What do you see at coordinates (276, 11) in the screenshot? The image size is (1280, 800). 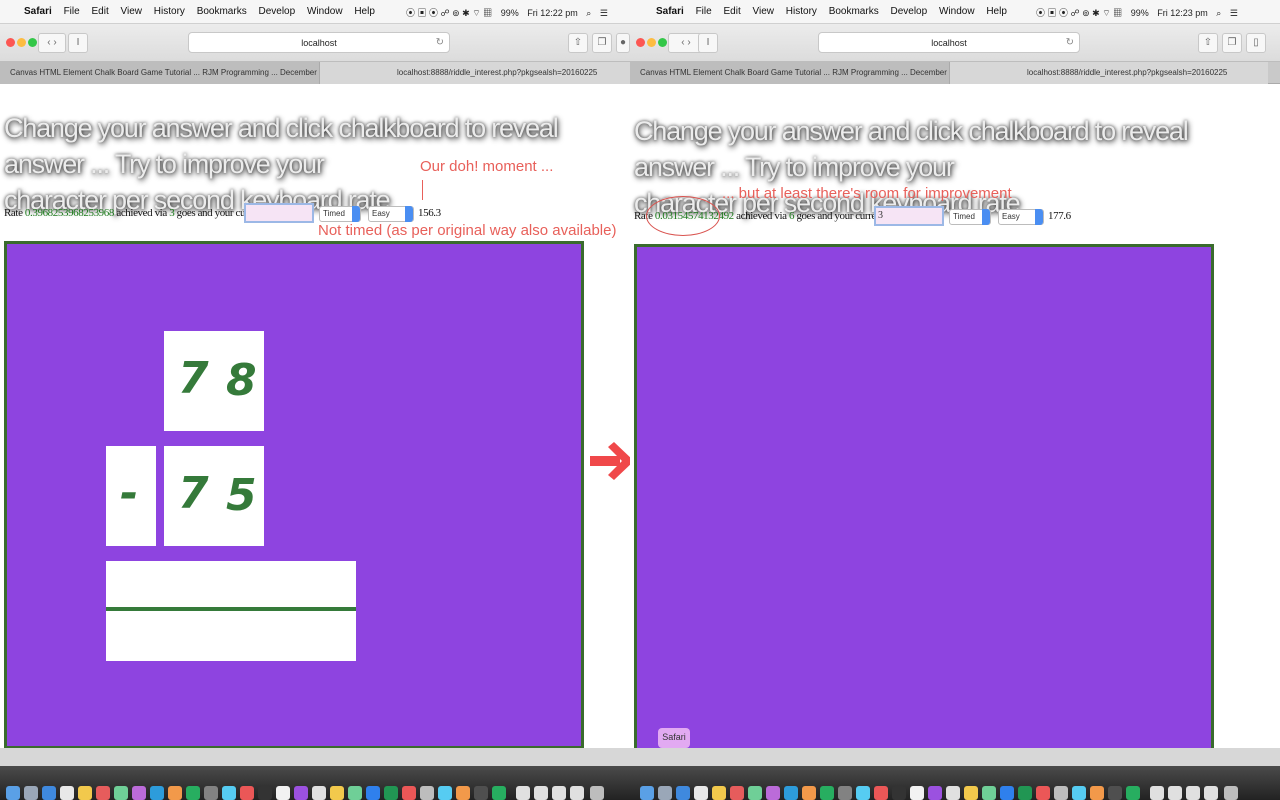 I see `menu-develop: Develop` at bounding box center [276, 11].